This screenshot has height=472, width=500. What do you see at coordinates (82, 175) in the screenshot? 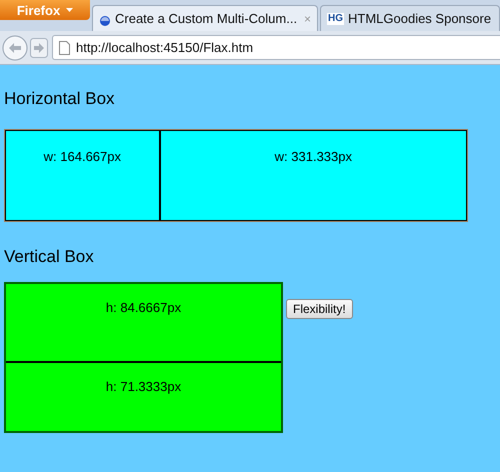
I see `box-cell: w: 164.667px` at bounding box center [82, 175].